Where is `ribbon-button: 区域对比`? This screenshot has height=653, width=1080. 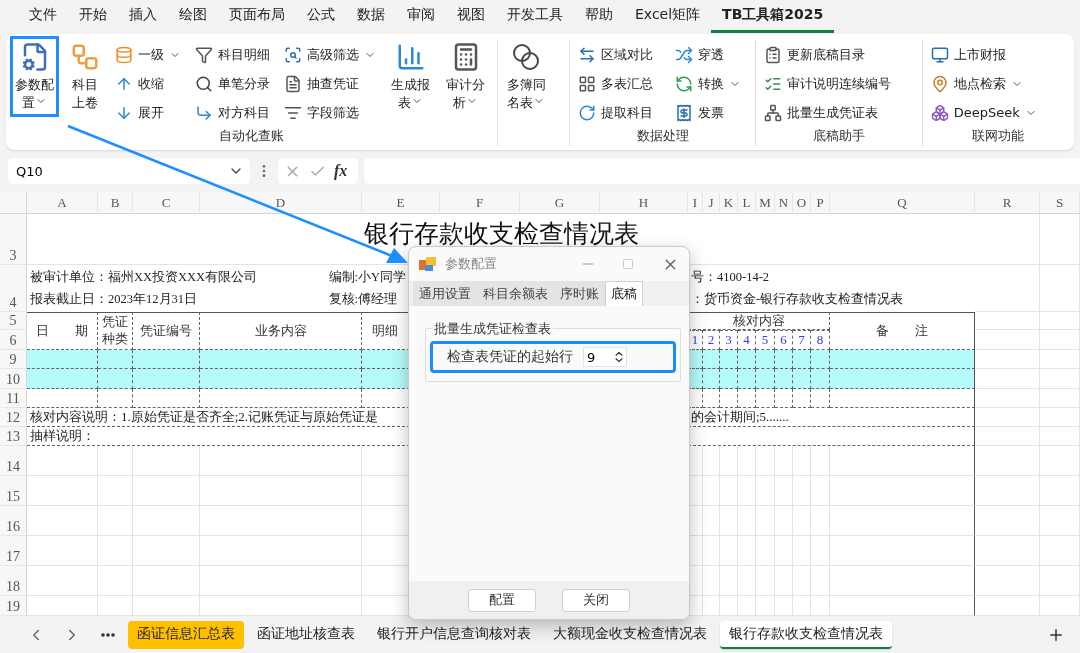 ribbon-button: 区域对比 is located at coordinates (615, 54).